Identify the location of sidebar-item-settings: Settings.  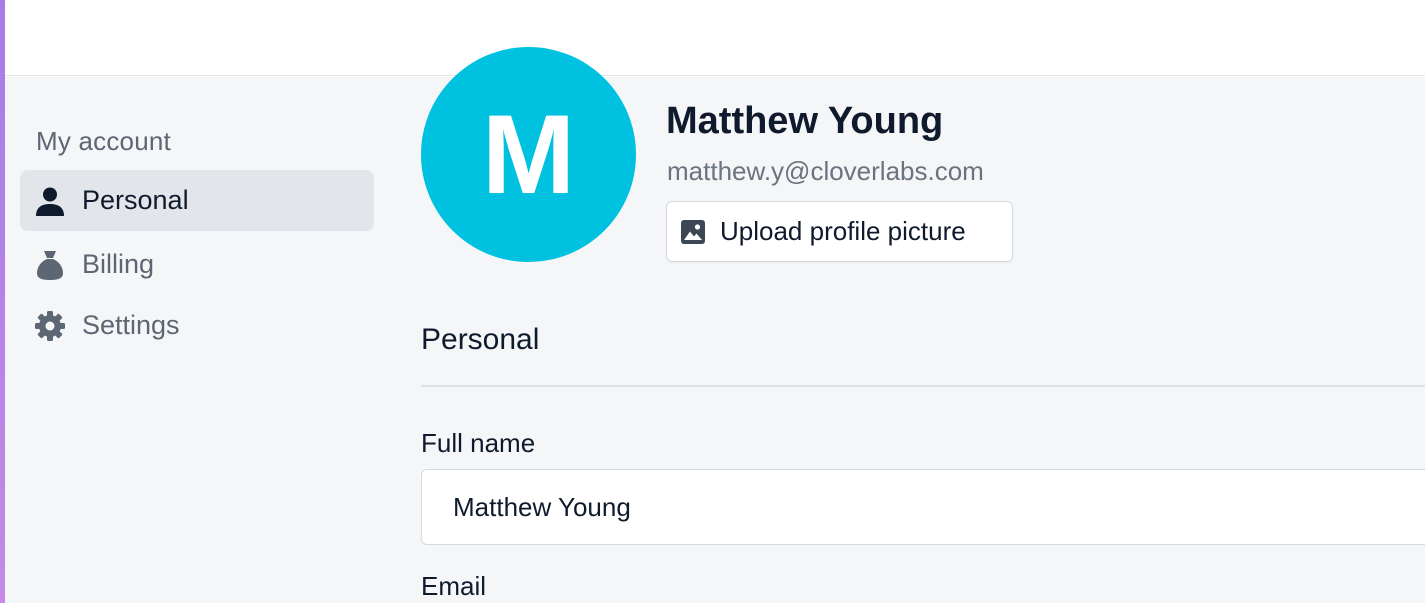
(197, 325).